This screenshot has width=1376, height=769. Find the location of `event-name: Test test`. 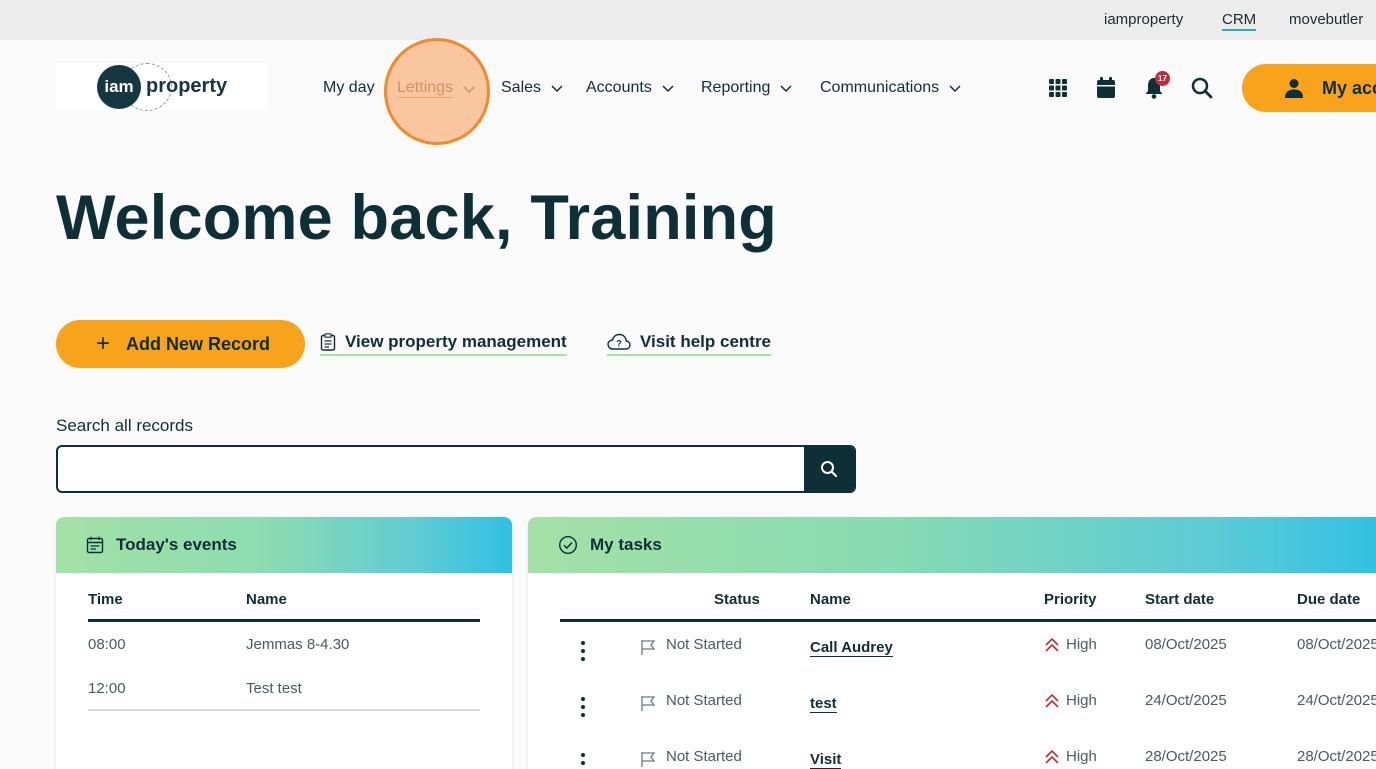

event-name: Test test is located at coordinates (274, 688).